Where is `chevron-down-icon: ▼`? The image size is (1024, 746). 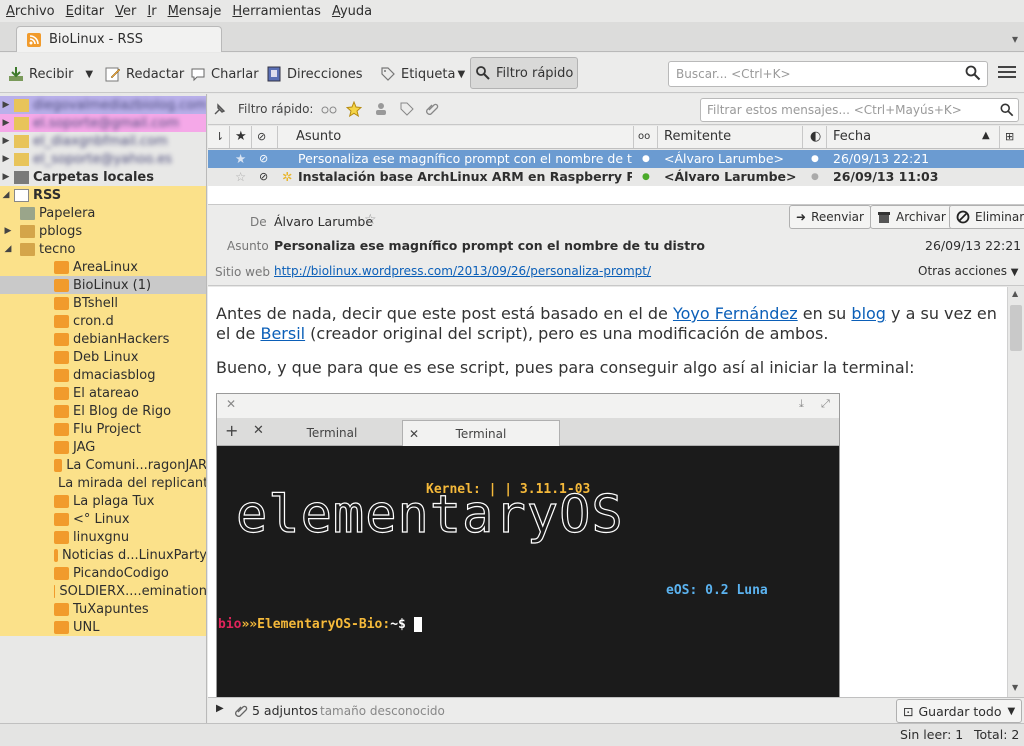
chevron-down-icon: ▼ is located at coordinates (89, 74).